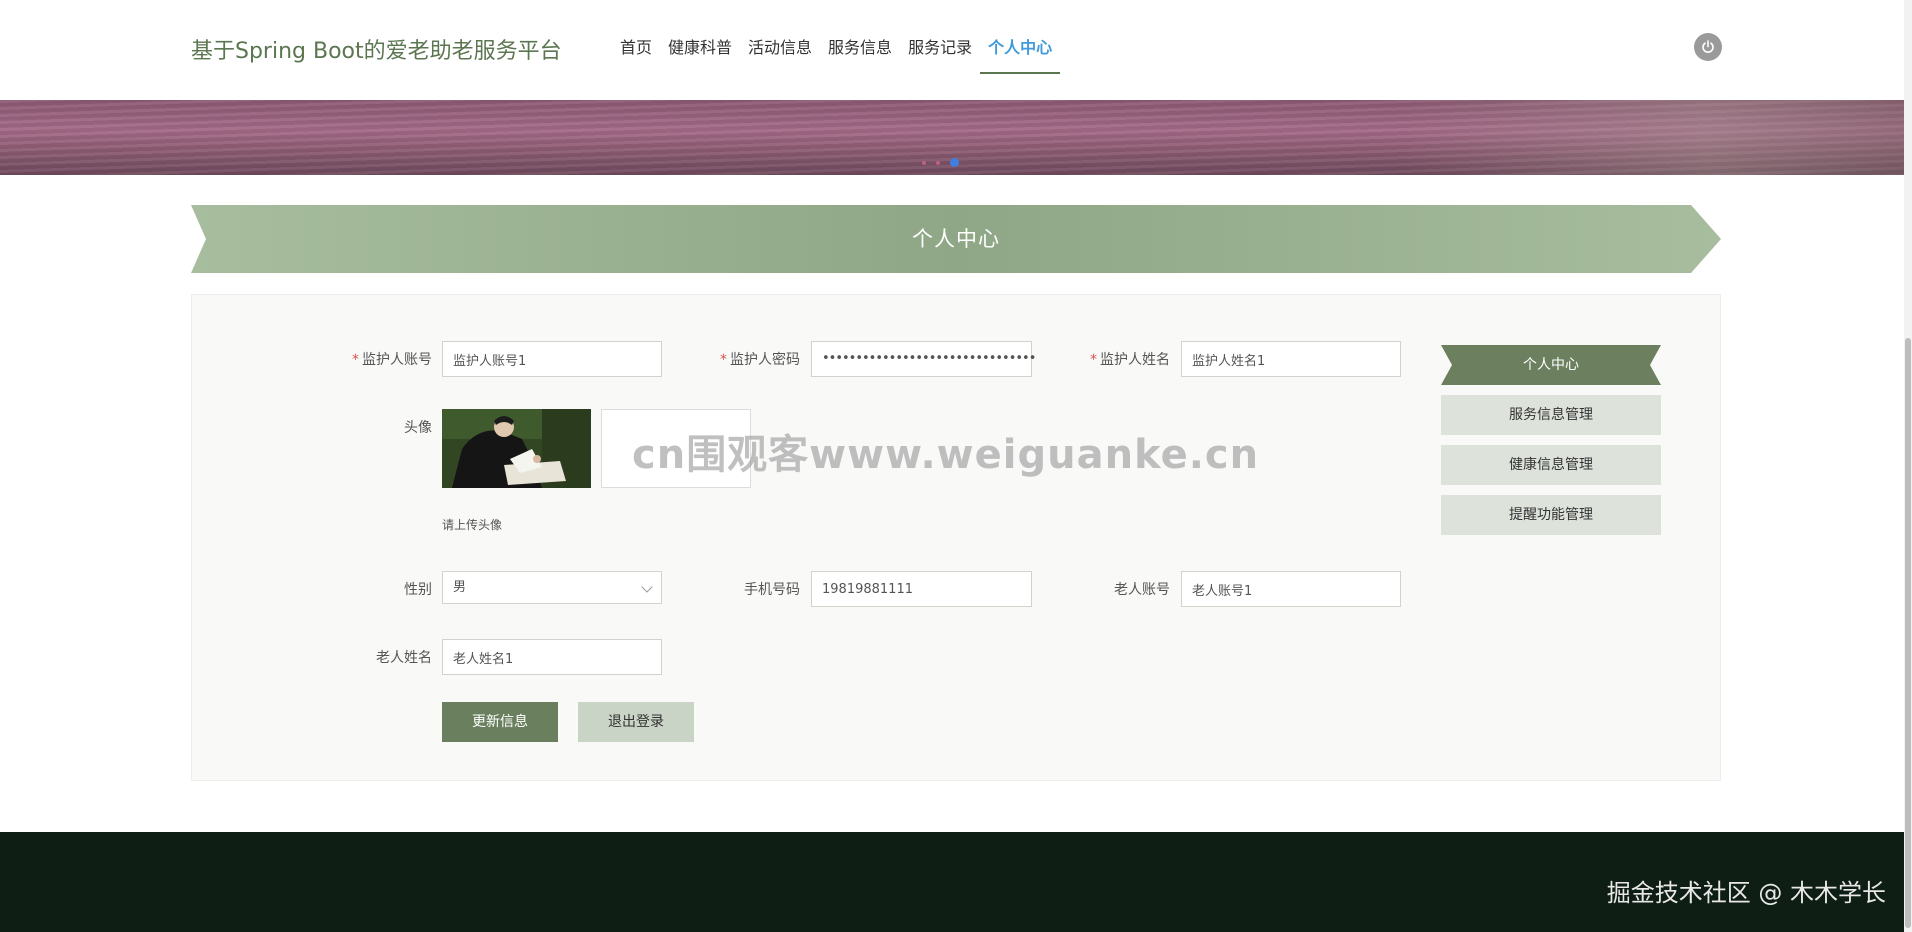 The image size is (1912, 932). I want to click on nav-health-science: 健康科普, so click(700, 50).